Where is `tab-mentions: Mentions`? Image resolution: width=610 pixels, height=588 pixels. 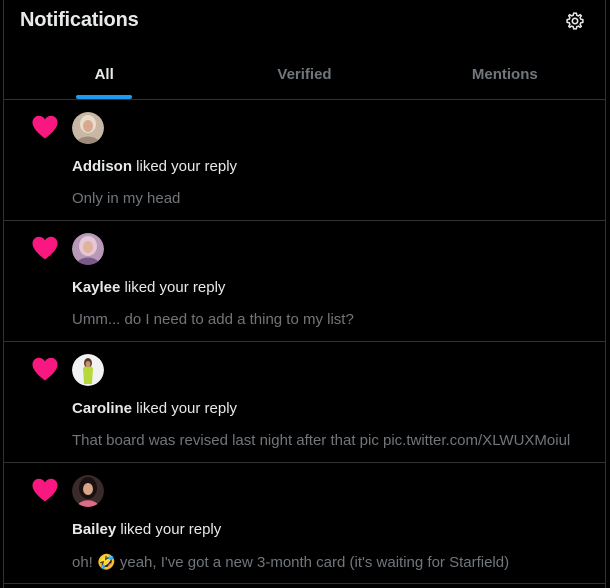 tab-mentions: Mentions is located at coordinates (505, 73).